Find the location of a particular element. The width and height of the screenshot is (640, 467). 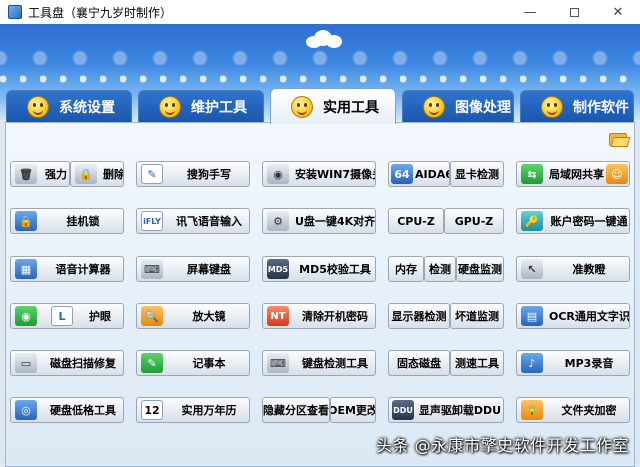

tab-image-processing: 图像处理 is located at coordinates (458, 106).